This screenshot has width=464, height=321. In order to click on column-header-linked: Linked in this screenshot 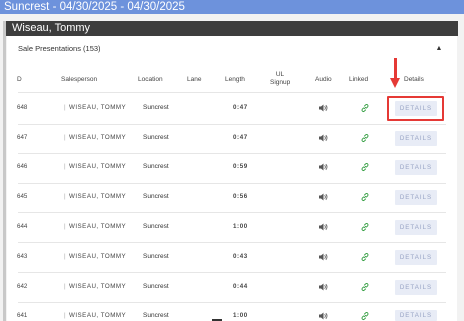, I will do `click(359, 79)`.